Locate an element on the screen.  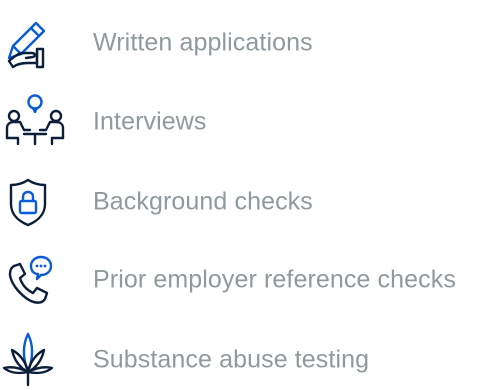
list-item-label: Prior employer reference checks is located at coordinates (274, 279).